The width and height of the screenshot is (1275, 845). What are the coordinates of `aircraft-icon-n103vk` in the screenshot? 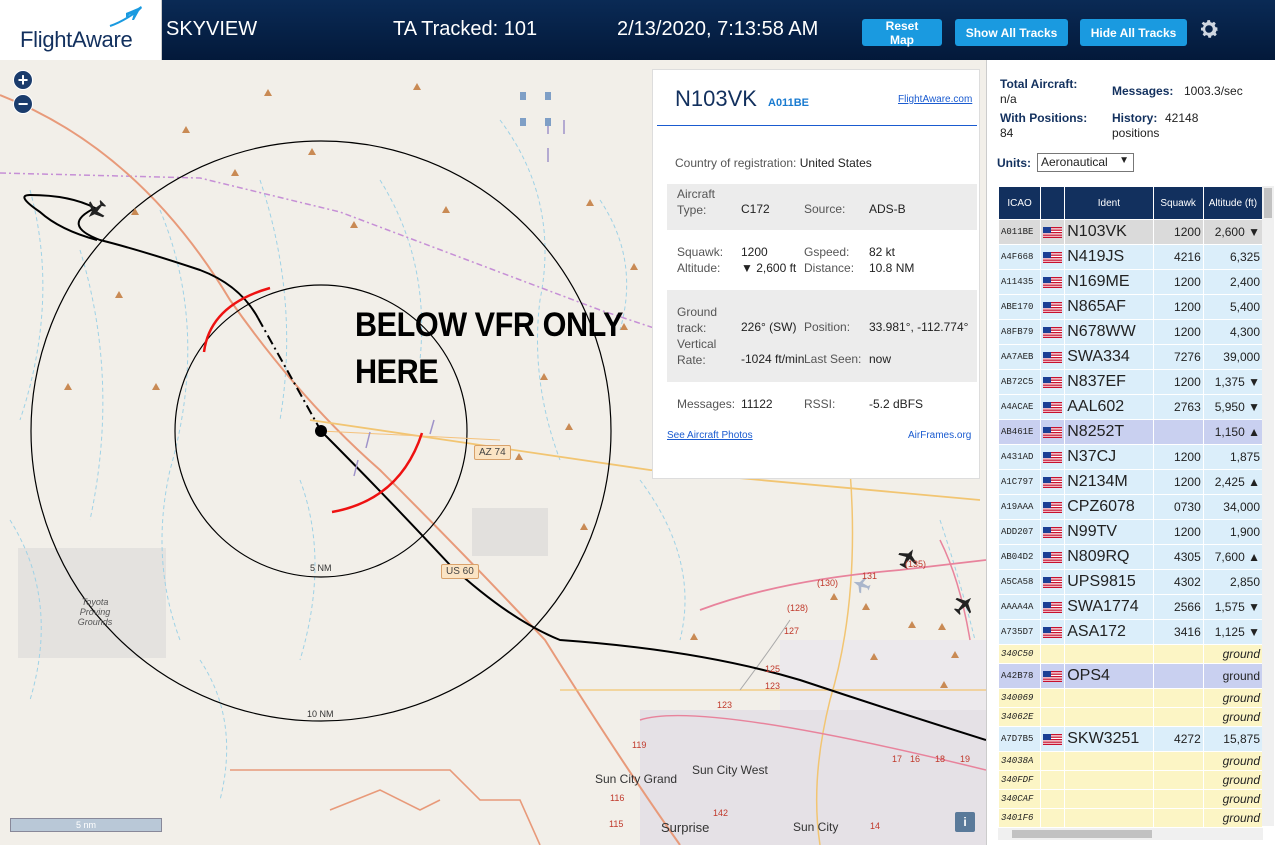 It's located at (96, 210).